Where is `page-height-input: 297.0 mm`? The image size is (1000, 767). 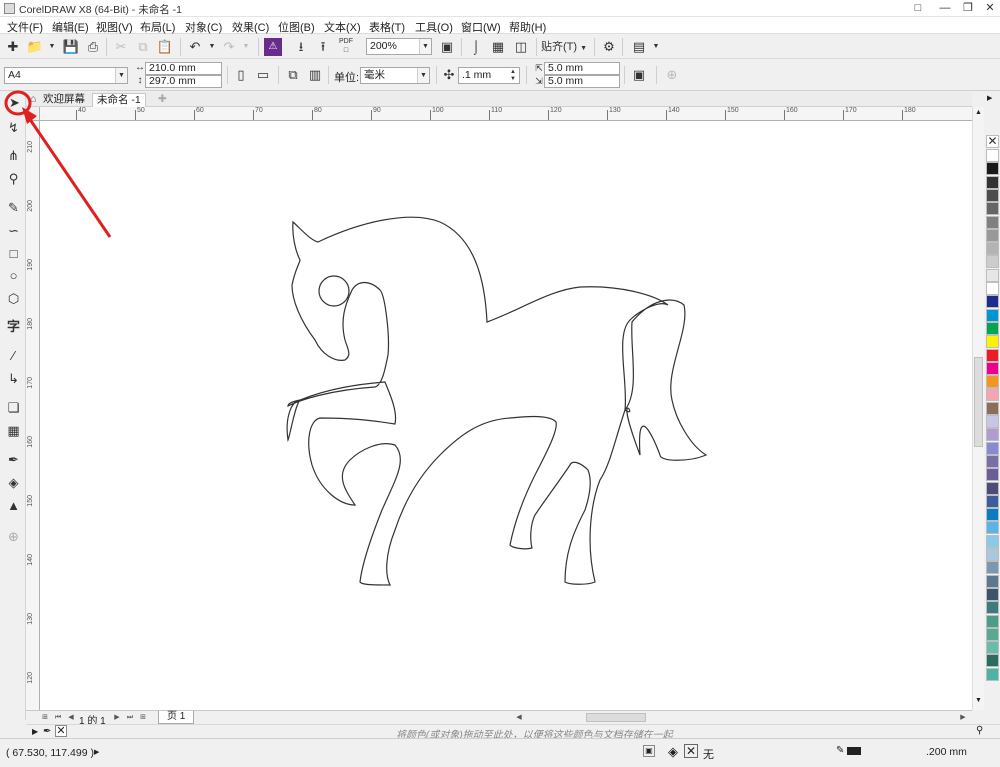
page-height-input: 297.0 mm is located at coordinates (183, 81).